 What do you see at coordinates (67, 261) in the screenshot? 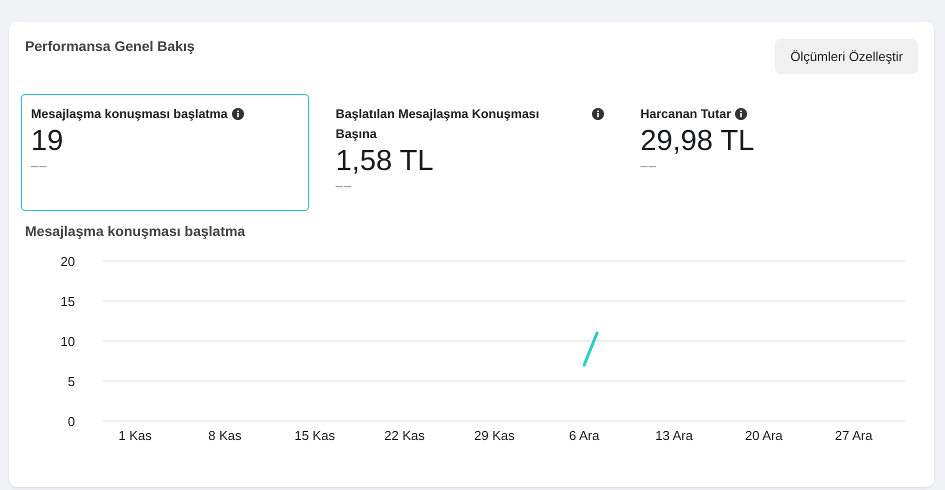
I see `y-axis-label: 20` at bounding box center [67, 261].